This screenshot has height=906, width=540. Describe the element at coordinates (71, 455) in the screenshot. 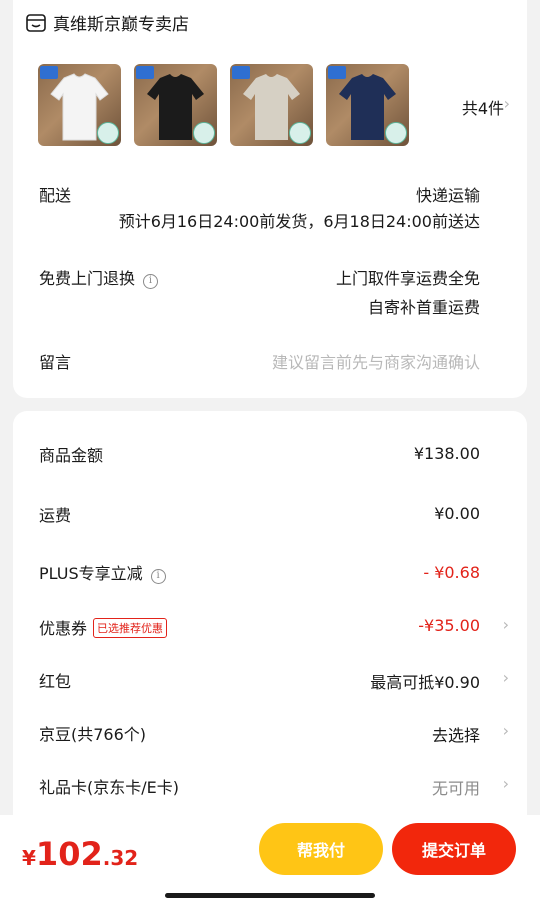

I see `goods-amount-label: 商品金额` at that location.